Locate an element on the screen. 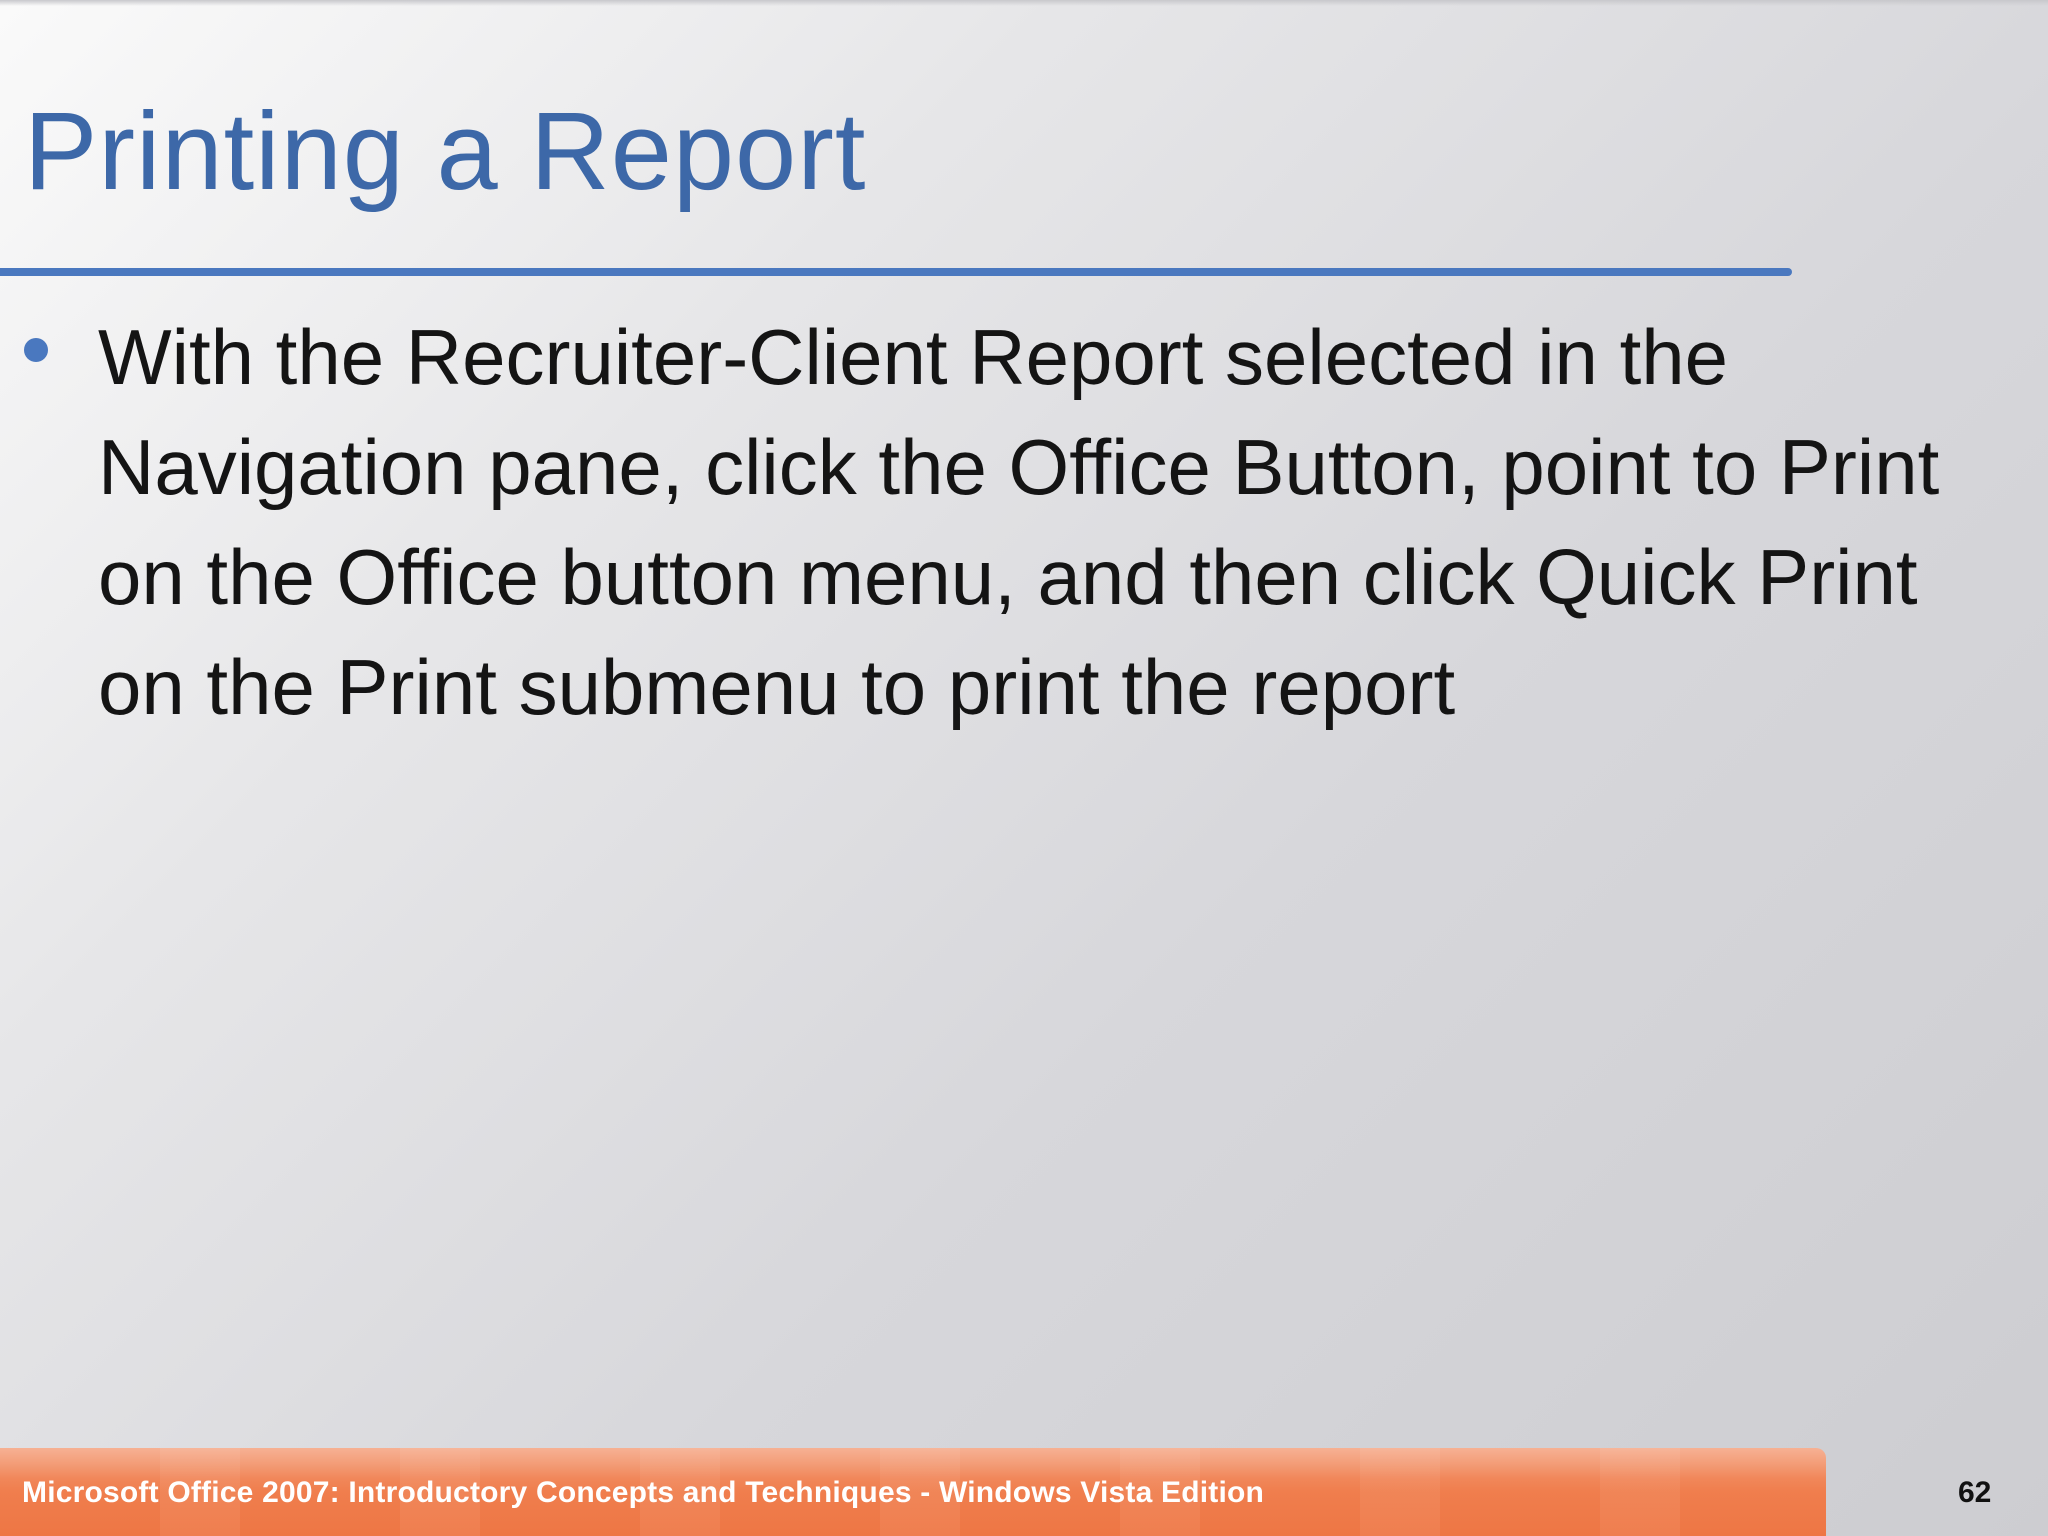  slide-number: 62 is located at coordinates (1975, 1492).